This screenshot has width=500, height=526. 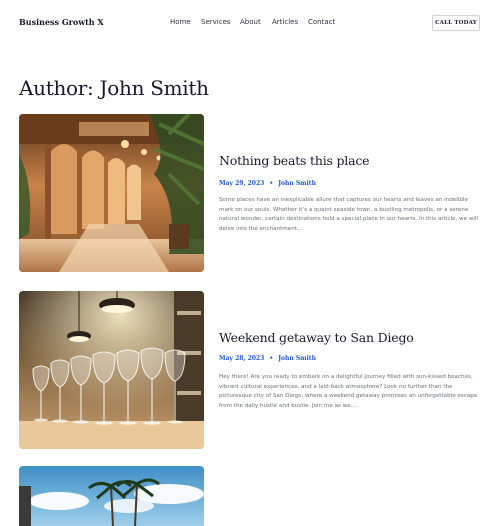 What do you see at coordinates (242, 183) in the screenshot?
I see `post-date: May 29, 2023` at bounding box center [242, 183].